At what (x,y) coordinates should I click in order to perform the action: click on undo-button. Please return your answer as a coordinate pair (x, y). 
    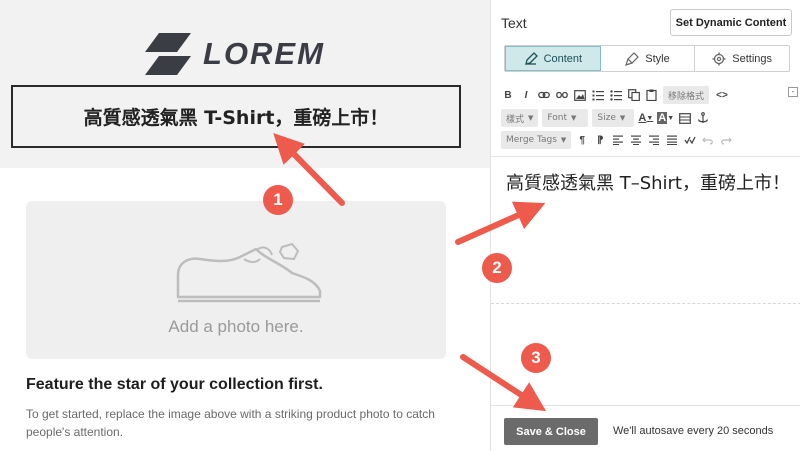
    Looking at the image, I should click on (708, 140).